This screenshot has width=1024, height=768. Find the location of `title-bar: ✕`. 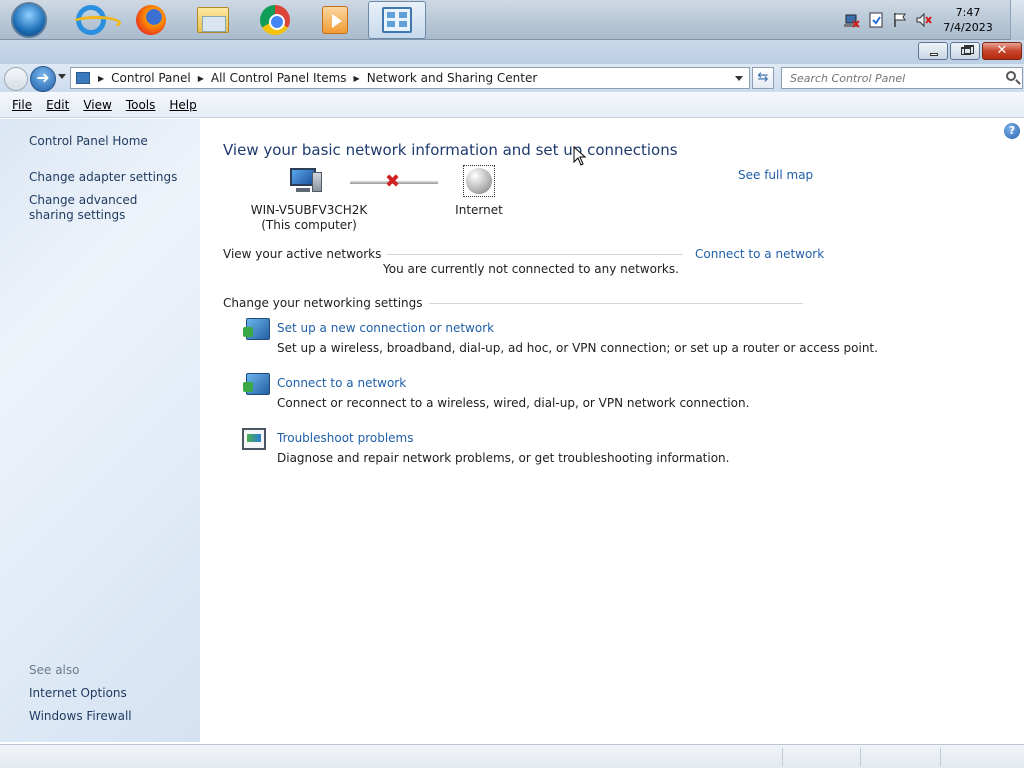

title-bar: ✕ is located at coordinates (512, 52).